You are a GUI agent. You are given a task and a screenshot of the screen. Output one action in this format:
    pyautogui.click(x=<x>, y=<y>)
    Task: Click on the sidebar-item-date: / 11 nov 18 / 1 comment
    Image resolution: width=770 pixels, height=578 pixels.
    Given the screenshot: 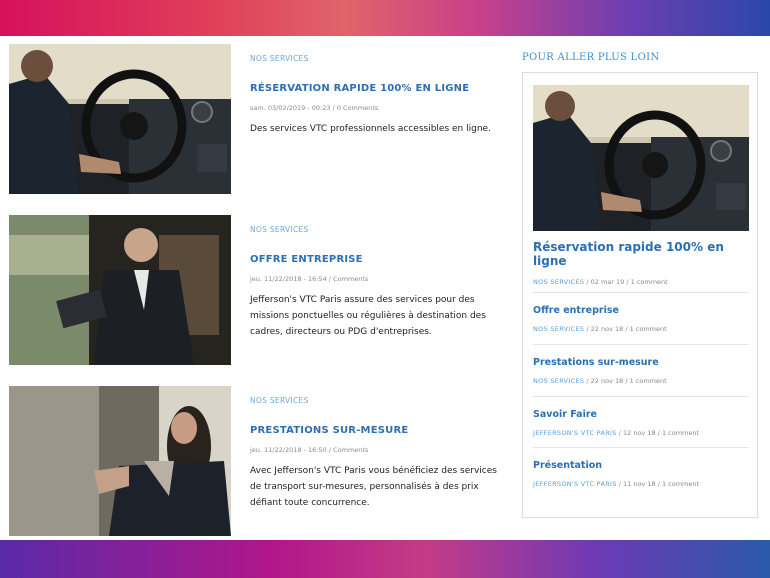 What is the action you would take?
    pyautogui.click(x=659, y=484)
    